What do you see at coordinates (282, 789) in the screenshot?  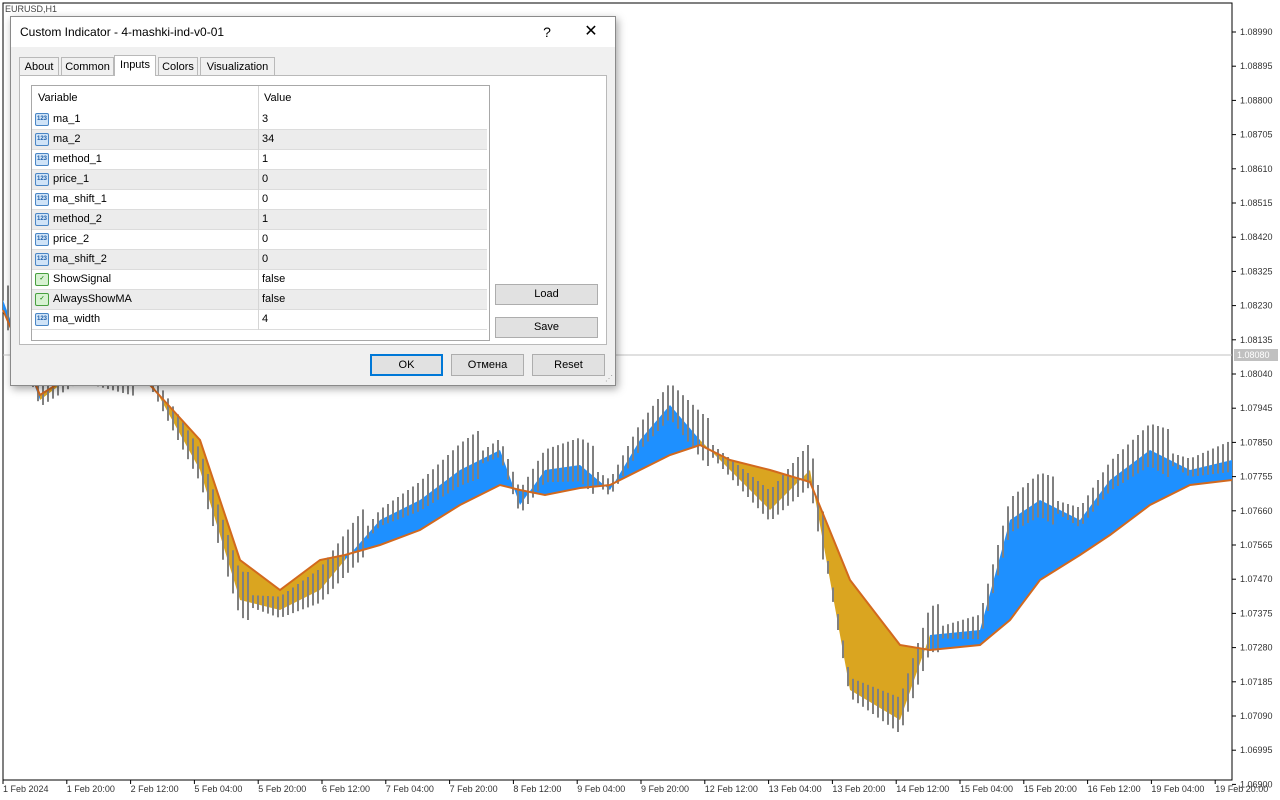 I see `time-tick-label: 5 Feb 20:00` at bounding box center [282, 789].